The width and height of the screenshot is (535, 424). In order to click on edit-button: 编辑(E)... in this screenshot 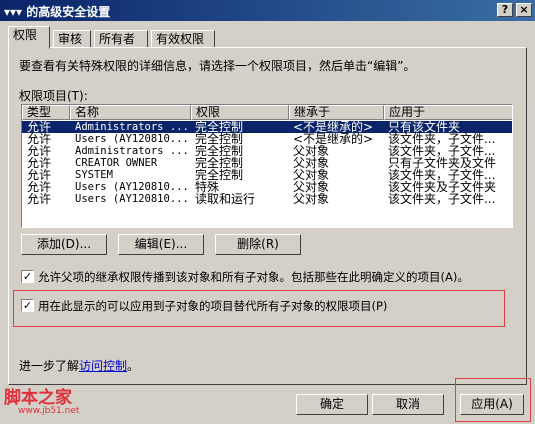, I will do `click(161, 244)`.